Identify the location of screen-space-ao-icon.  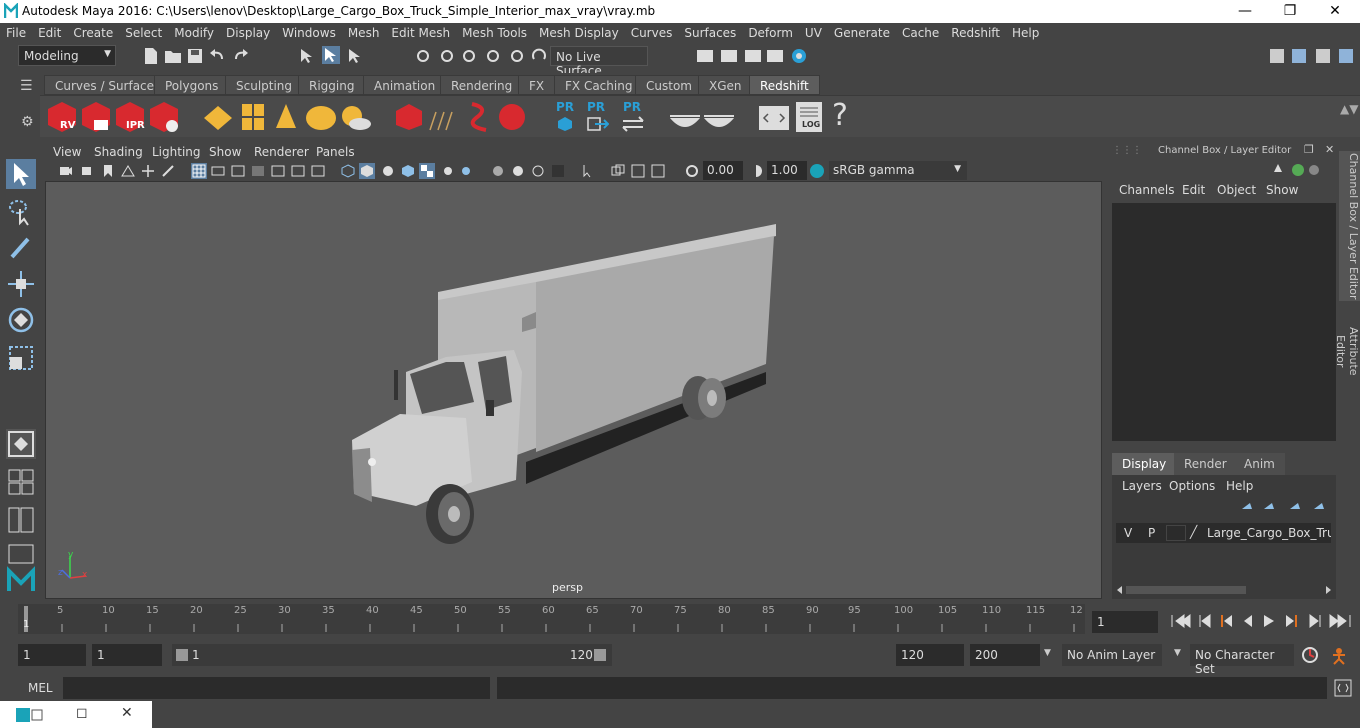
(498, 171).